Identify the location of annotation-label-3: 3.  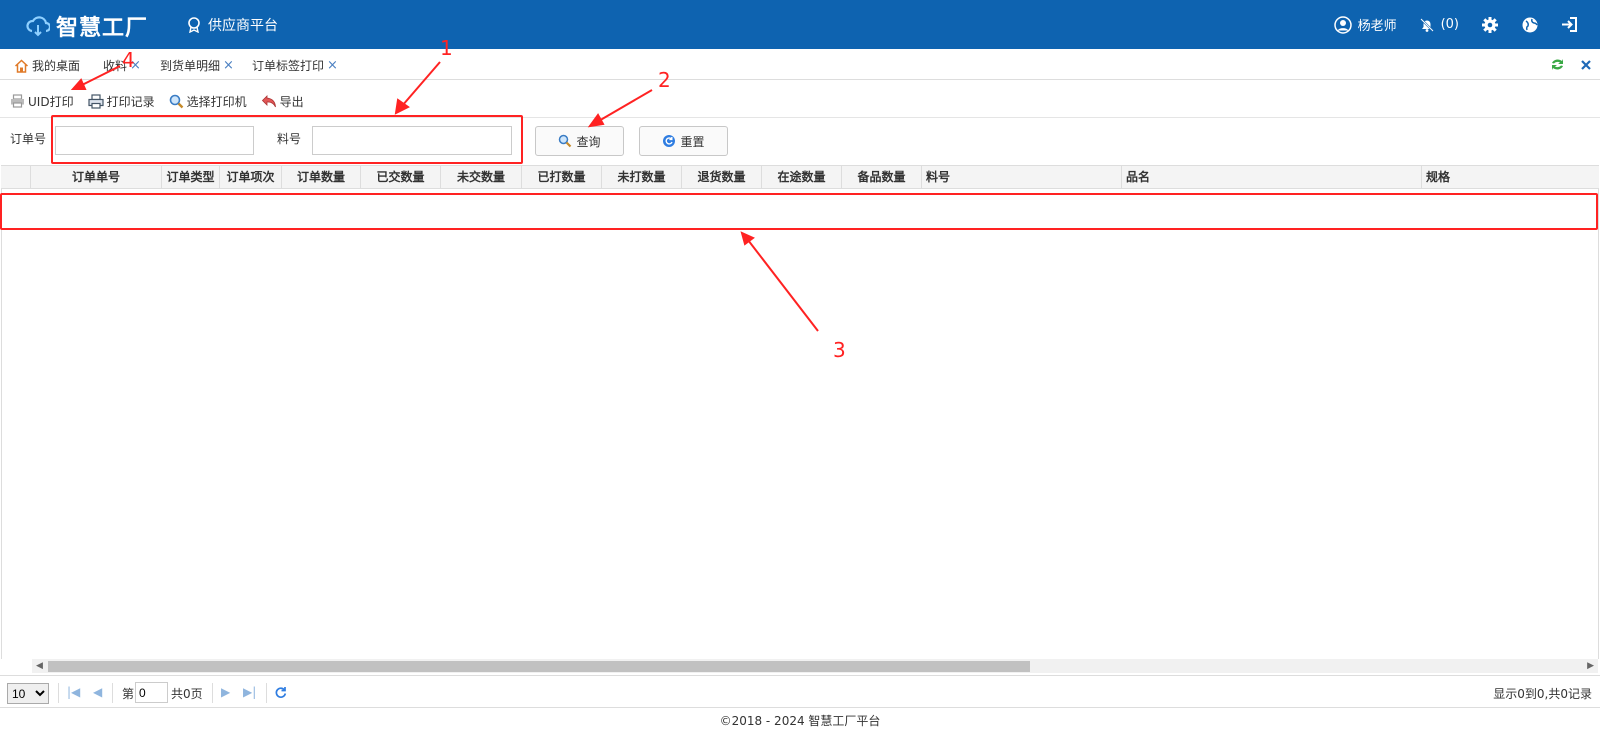
(839, 350).